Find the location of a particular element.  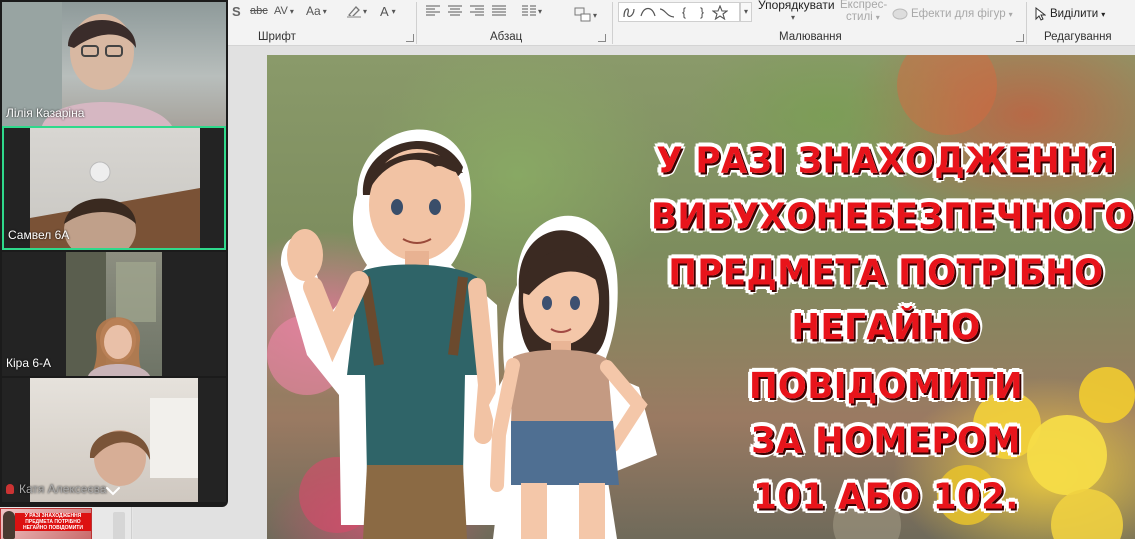

select-button: Виділити ▾ is located at coordinates (1069, 14).